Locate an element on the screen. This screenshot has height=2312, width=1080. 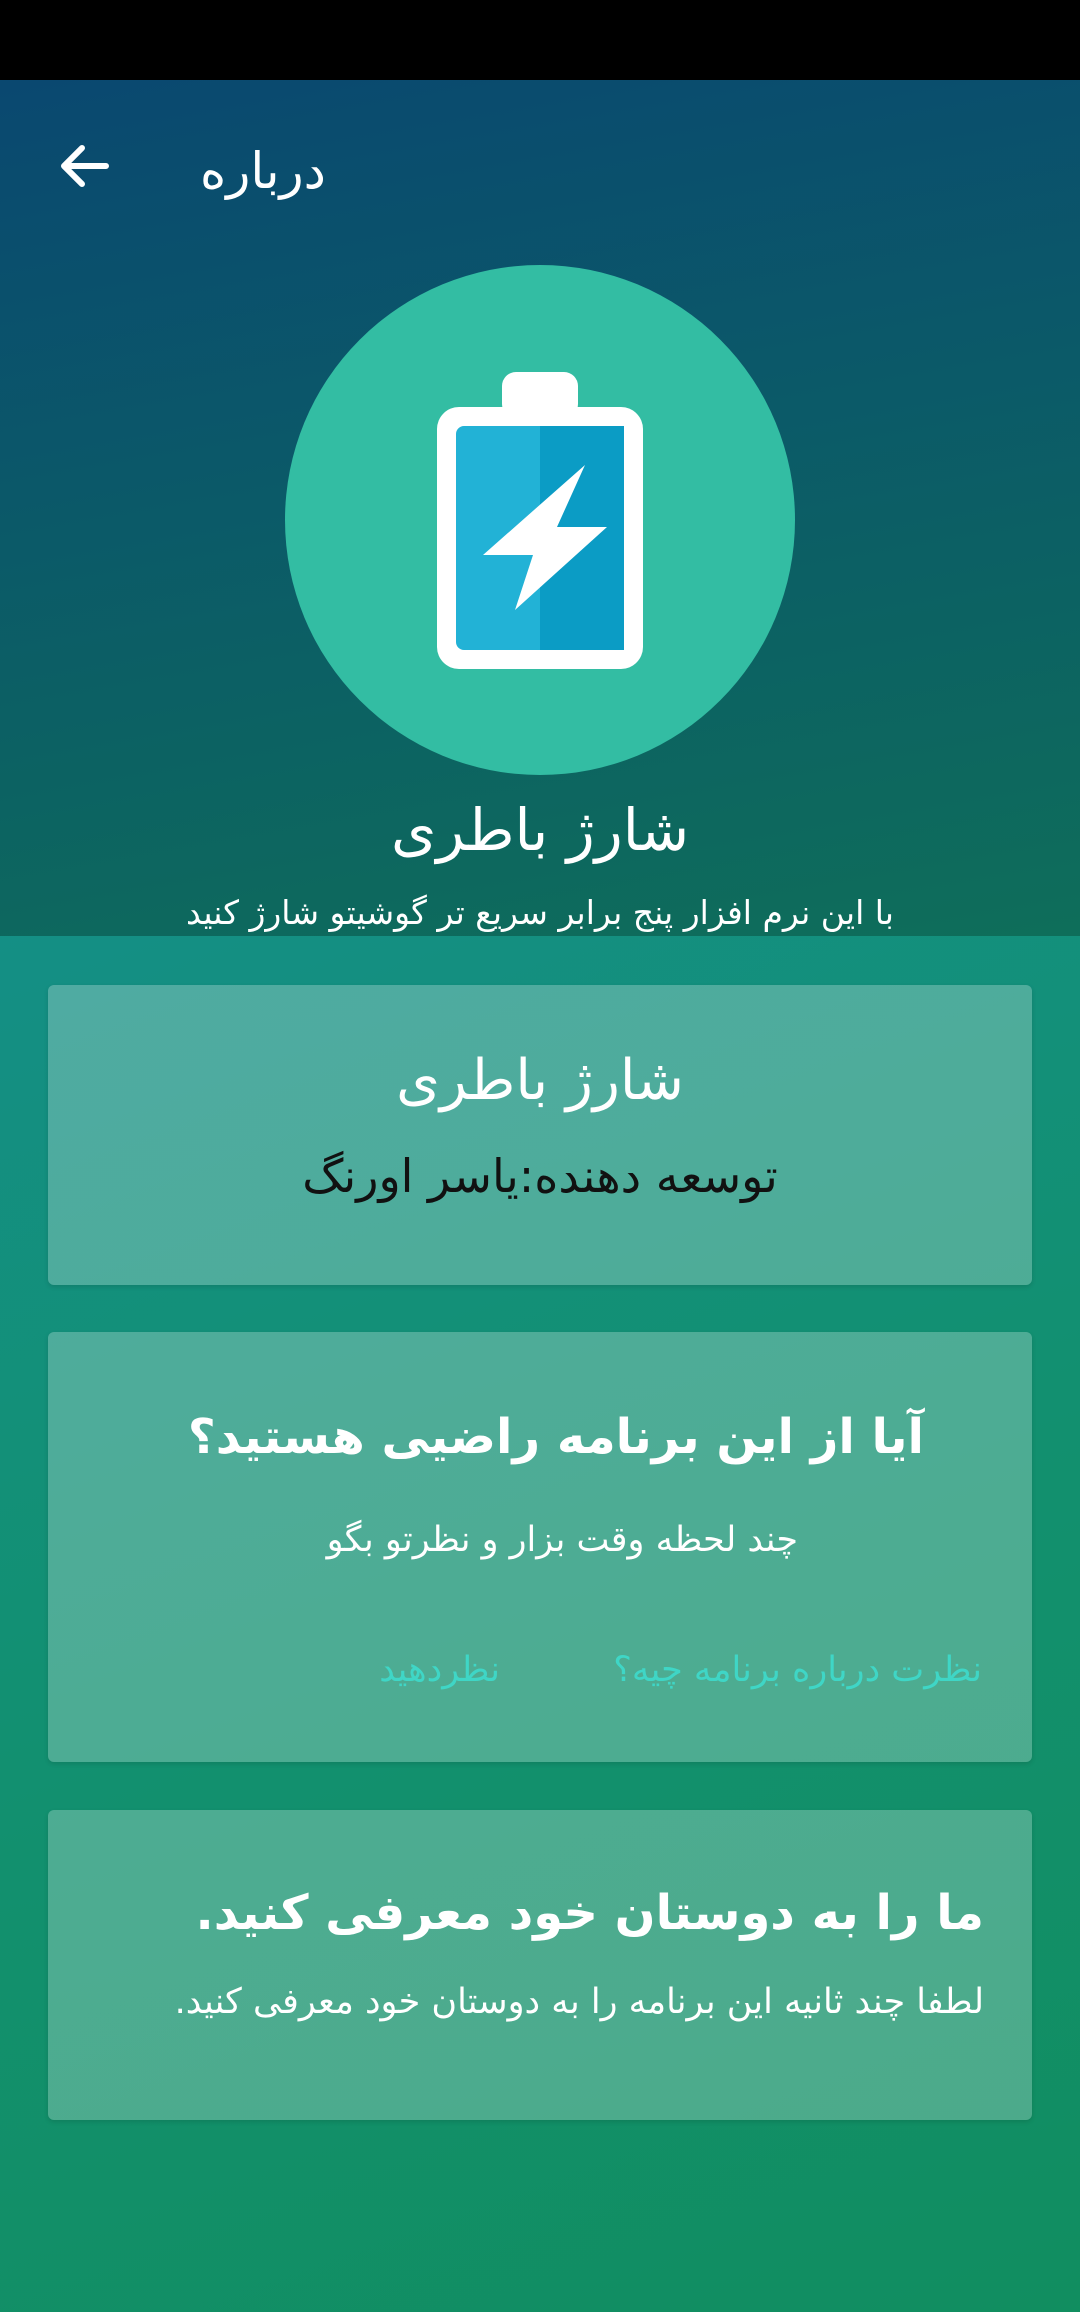
battery-charging-icon is located at coordinates (540, 520).